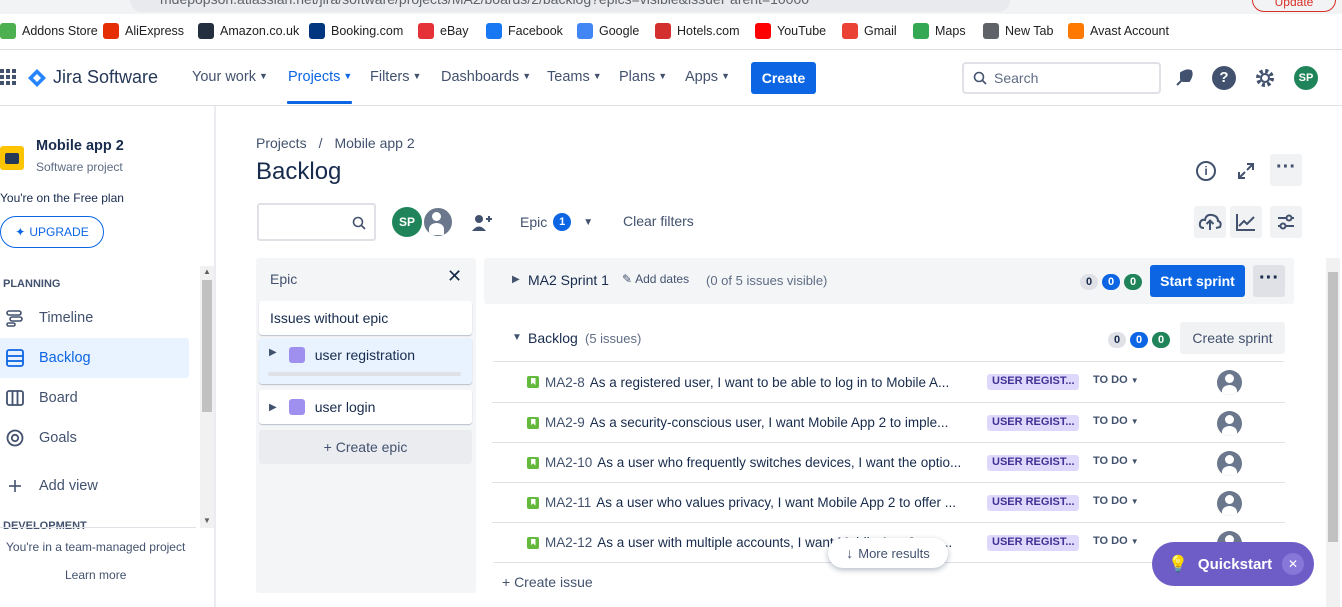 Image resolution: width=1342 pixels, height=607 pixels. Describe the element at coordinates (207, 397) in the screenshot. I see `sidebar-scrollbar: ▲ ▼` at that location.